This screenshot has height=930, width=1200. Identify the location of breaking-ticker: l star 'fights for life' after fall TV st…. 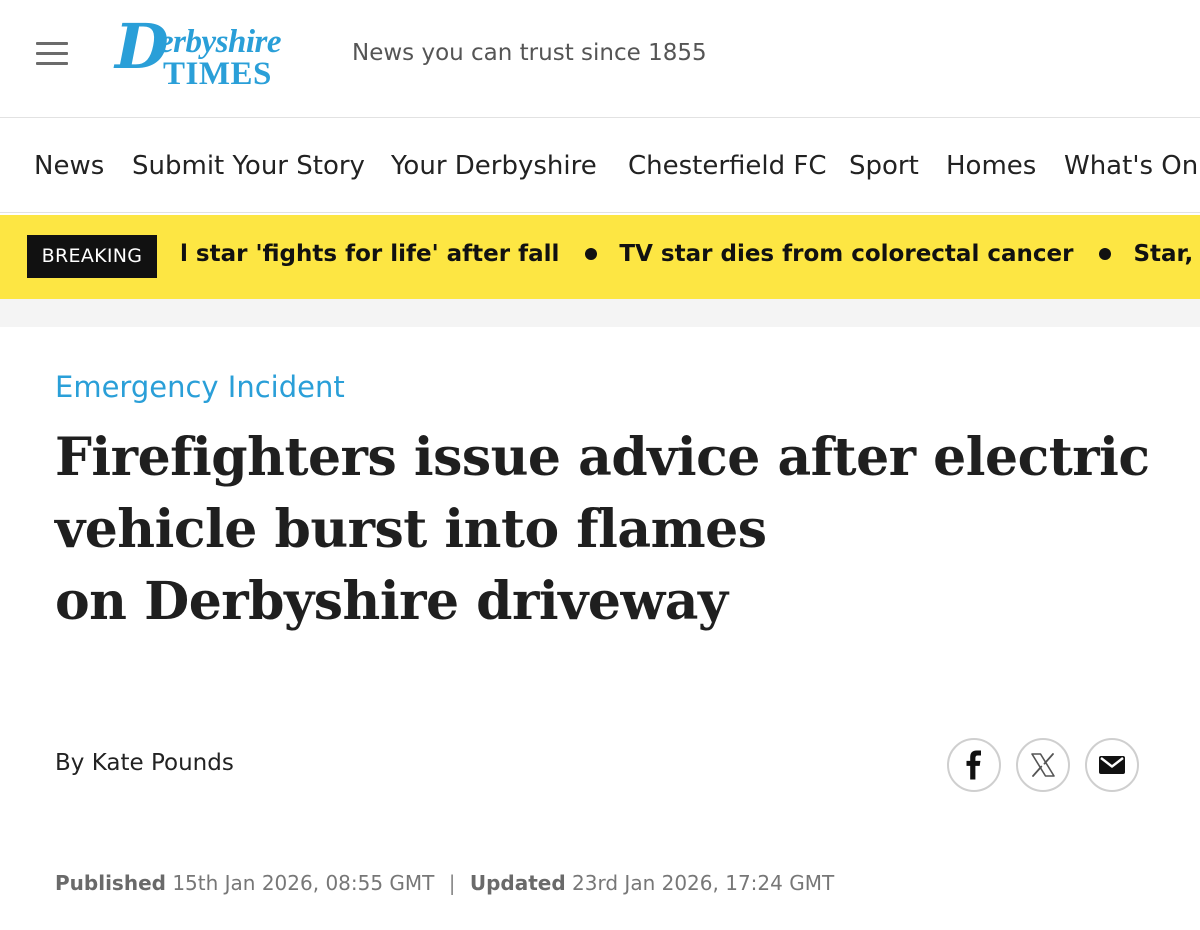
(690, 254).